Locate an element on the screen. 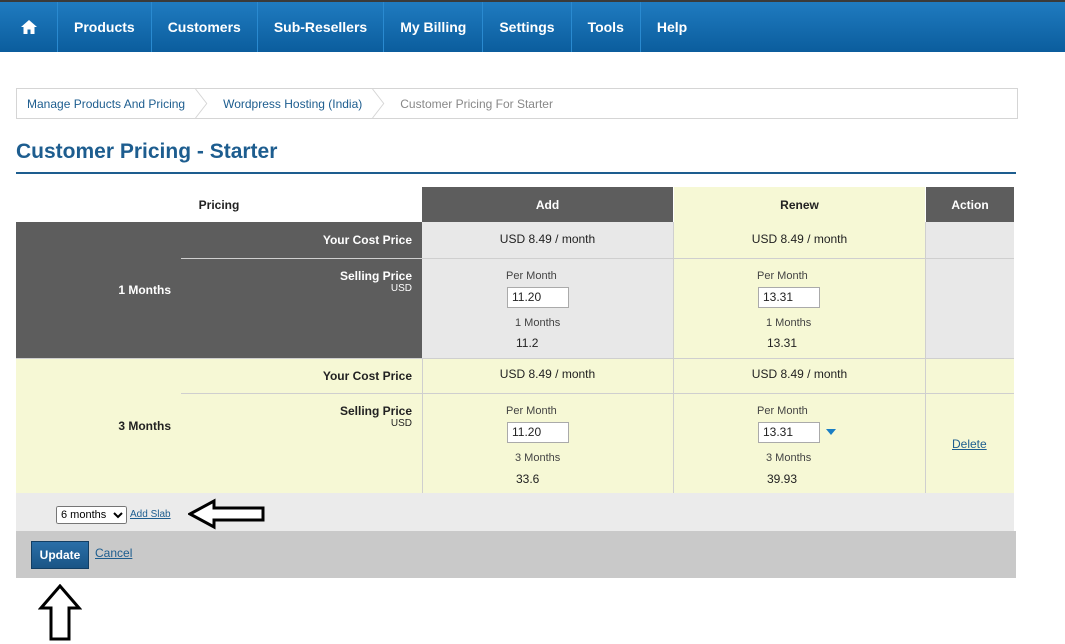 Image resolution: width=1065 pixels, height=644 pixels. table-header: Pricing Add Renew Action is located at coordinates (515, 204).